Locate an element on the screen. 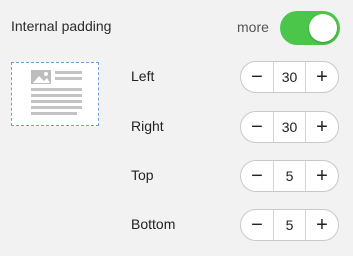 The image size is (353, 256). padding-left-label: Left is located at coordinates (143, 76).